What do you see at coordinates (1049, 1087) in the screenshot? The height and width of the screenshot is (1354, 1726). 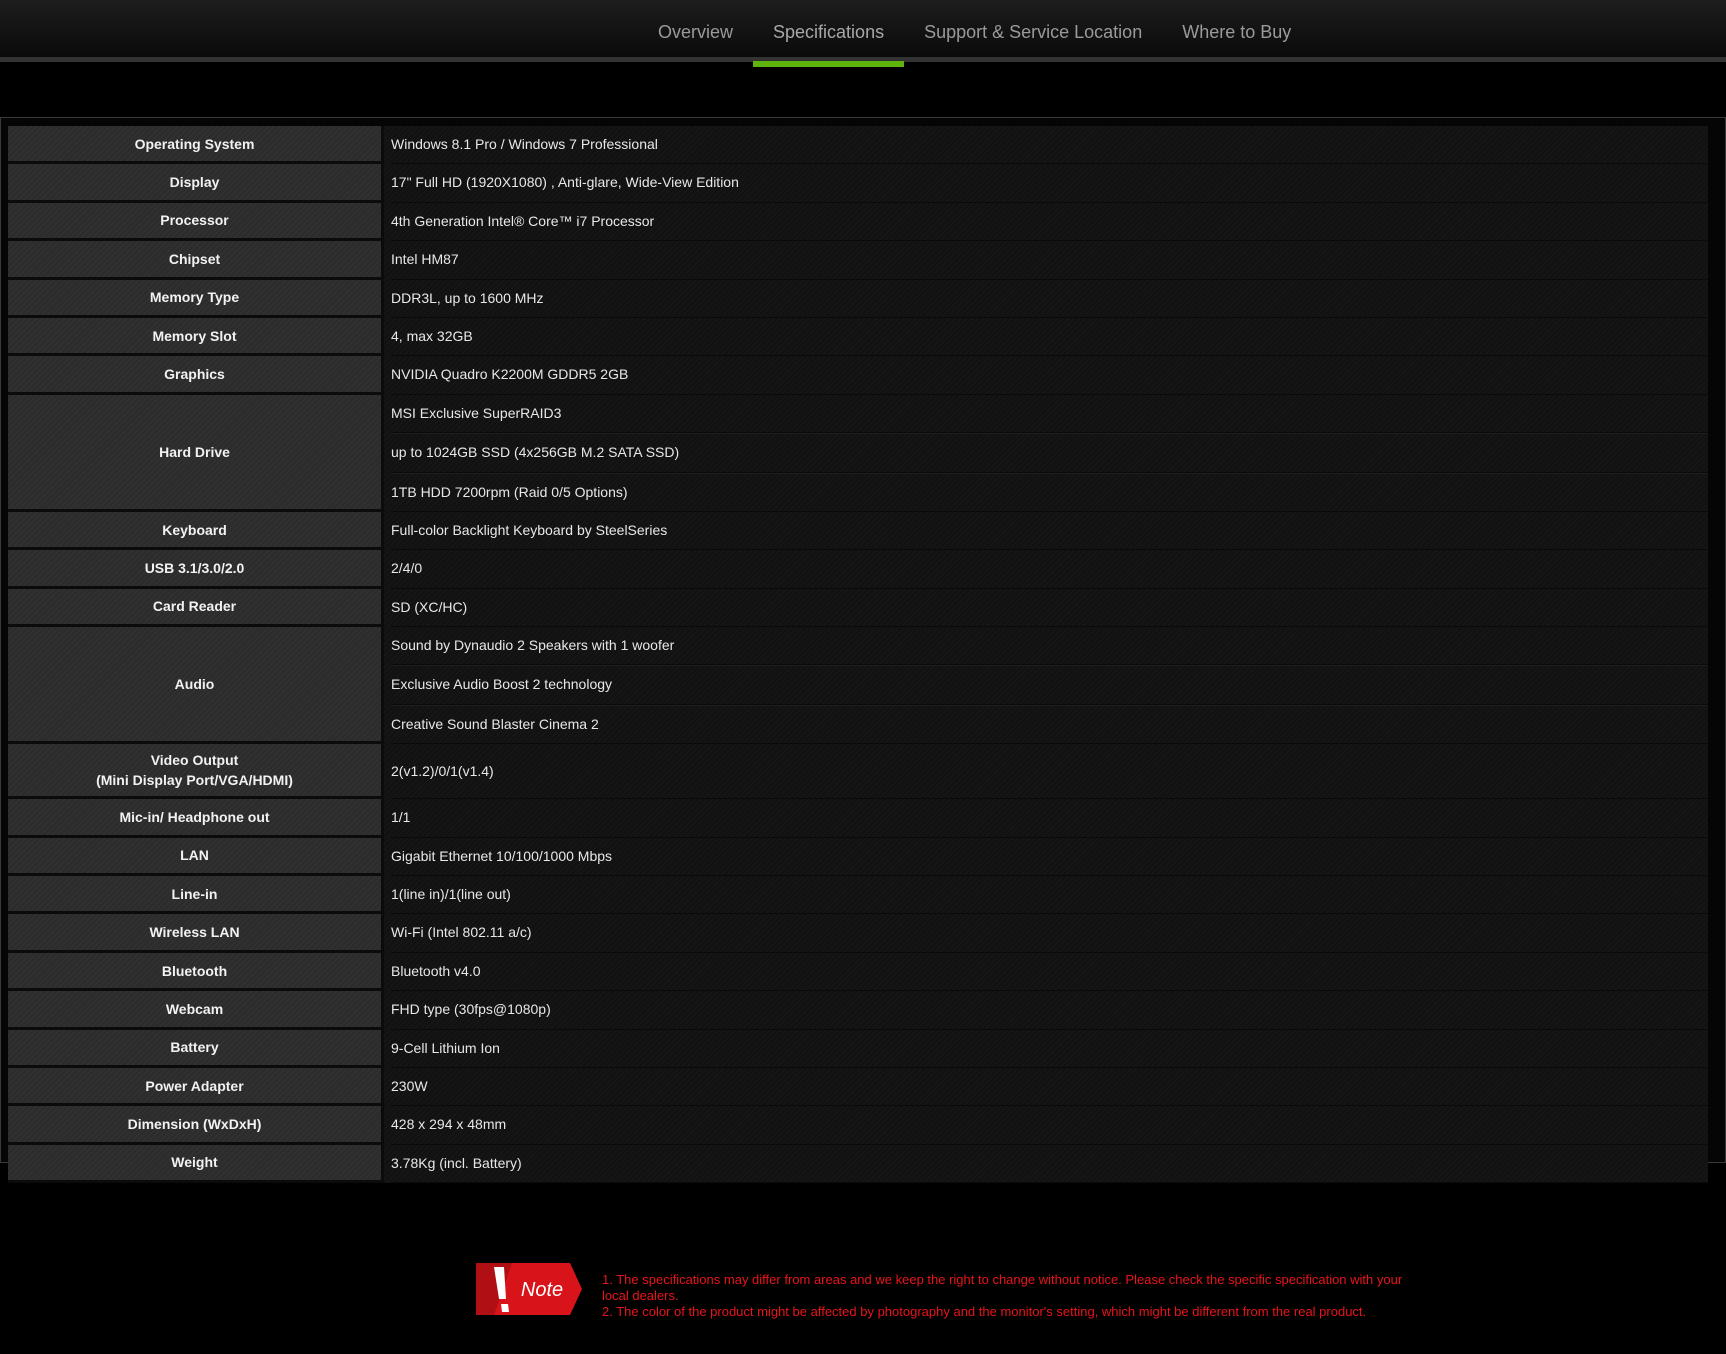 I see `spec-value: 230W` at bounding box center [1049, 1087].